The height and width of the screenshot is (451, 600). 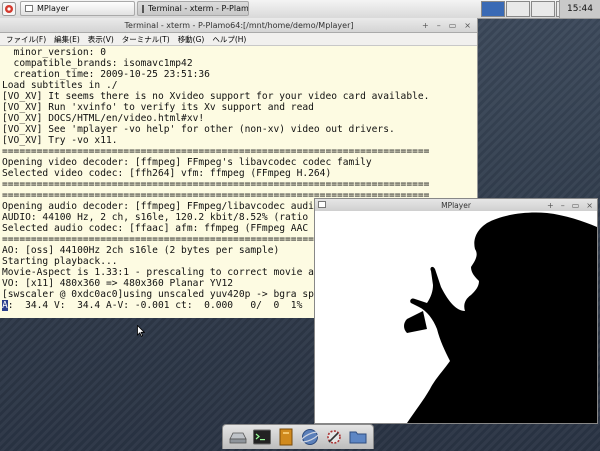 I want to click on task-button-mplayer: MPlayer, so click(x=77, y=8).